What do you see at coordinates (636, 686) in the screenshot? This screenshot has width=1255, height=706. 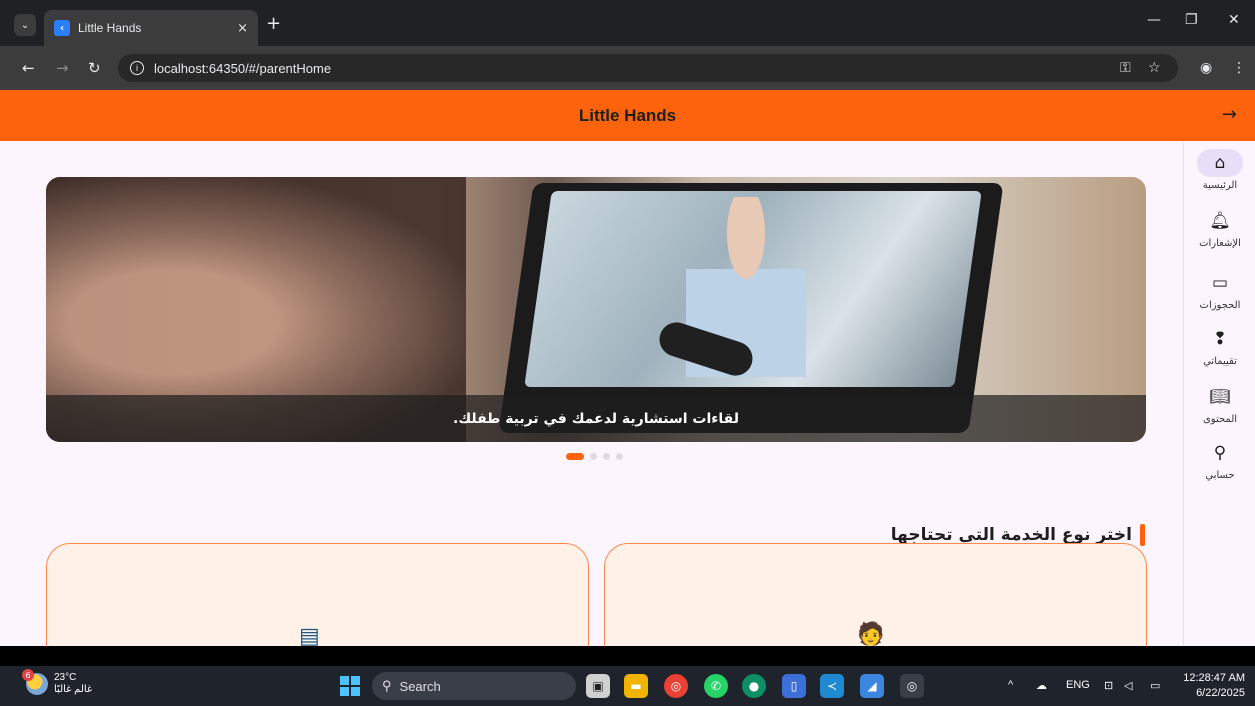 I see `file-explorer-icon: ▬` at bounding box center [636, 686].